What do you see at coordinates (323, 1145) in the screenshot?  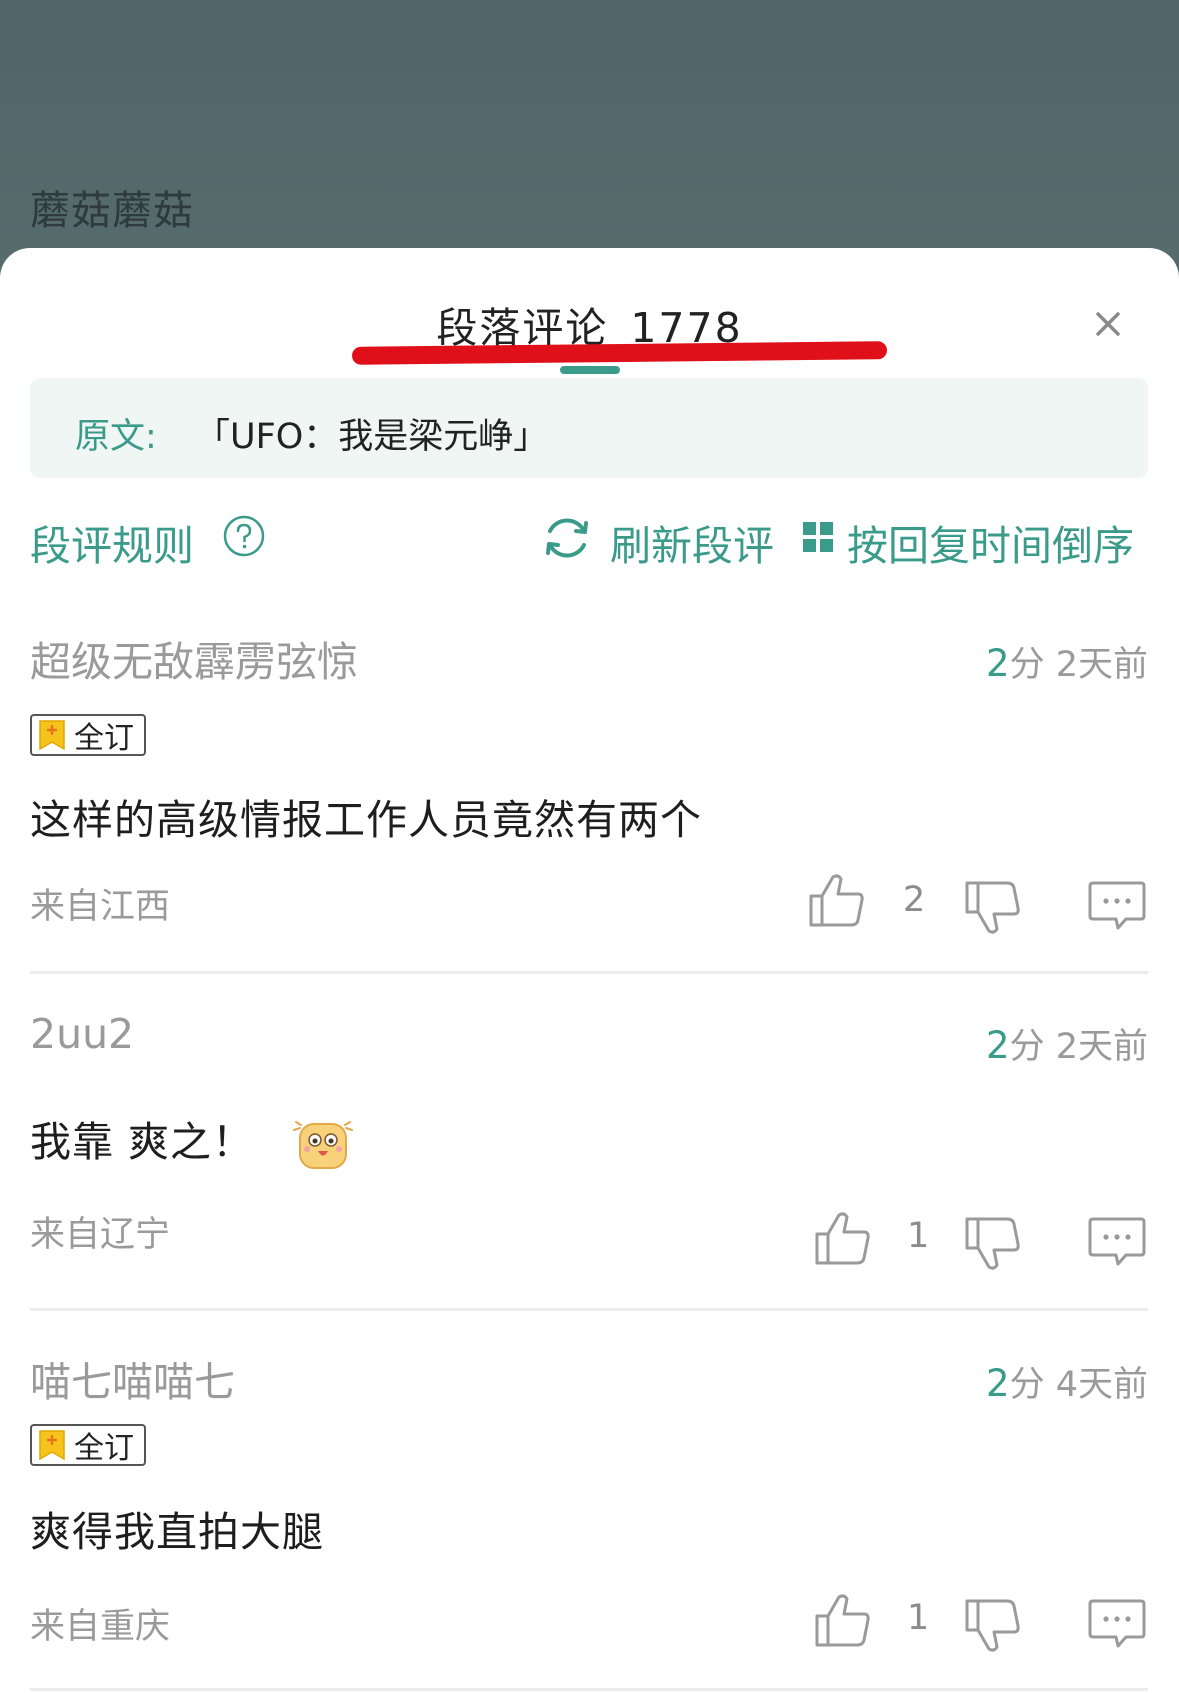 I see `happy-emoji-sticker-icon` at bounding box center [323, 1145].